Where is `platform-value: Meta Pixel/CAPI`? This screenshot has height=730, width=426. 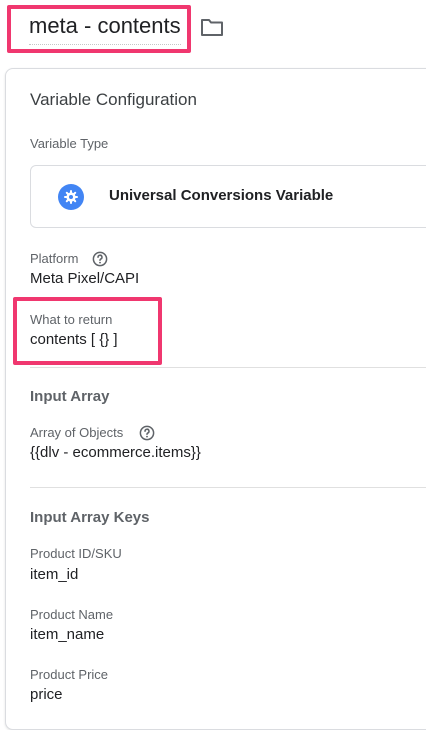 platform-value: Meta Pixel/CAPI is located at coordinates (85, 278).